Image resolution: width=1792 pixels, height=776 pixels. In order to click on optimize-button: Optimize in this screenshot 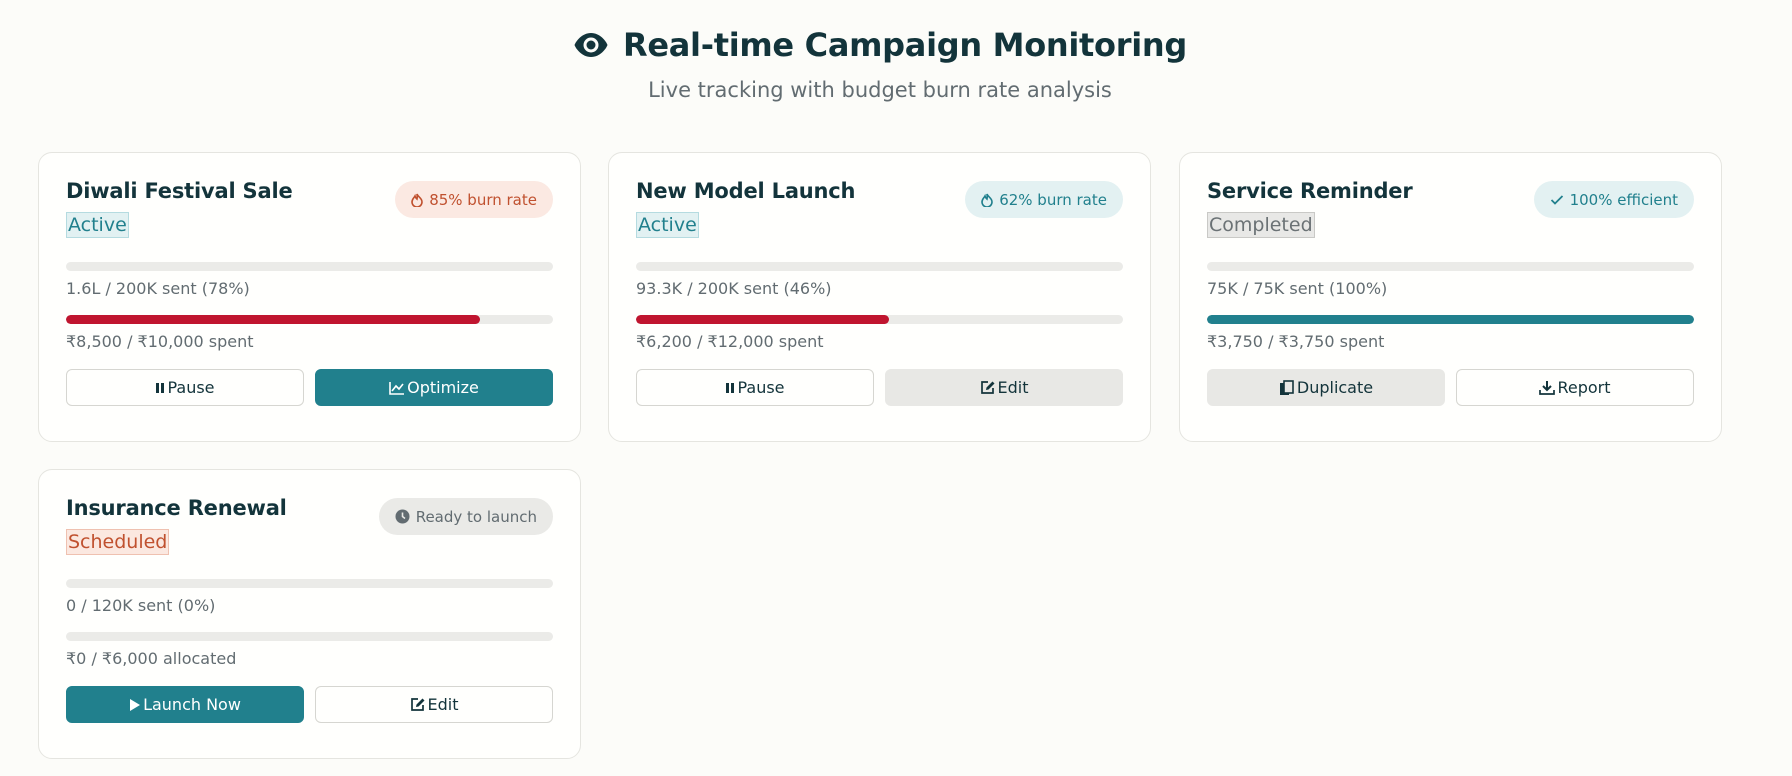, I will do `click(434, 387)`.